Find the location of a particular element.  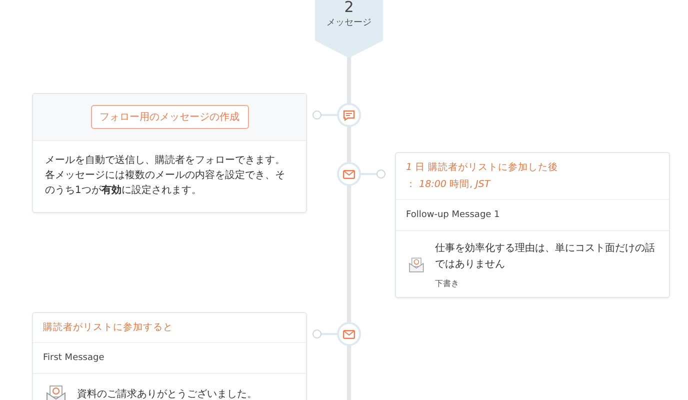

trigger-text: ： 18:00 時間, JST is located at coordinates (449, 185).